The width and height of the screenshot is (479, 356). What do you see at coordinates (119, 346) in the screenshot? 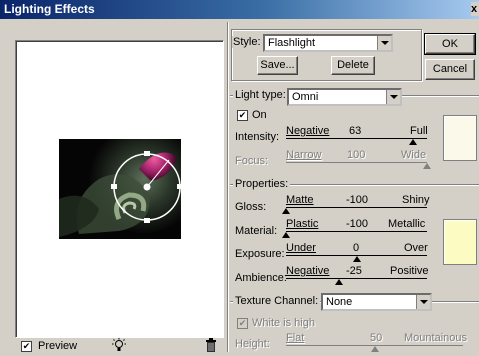
I see `lightbulb-icon` at bounding box center [119, 346].